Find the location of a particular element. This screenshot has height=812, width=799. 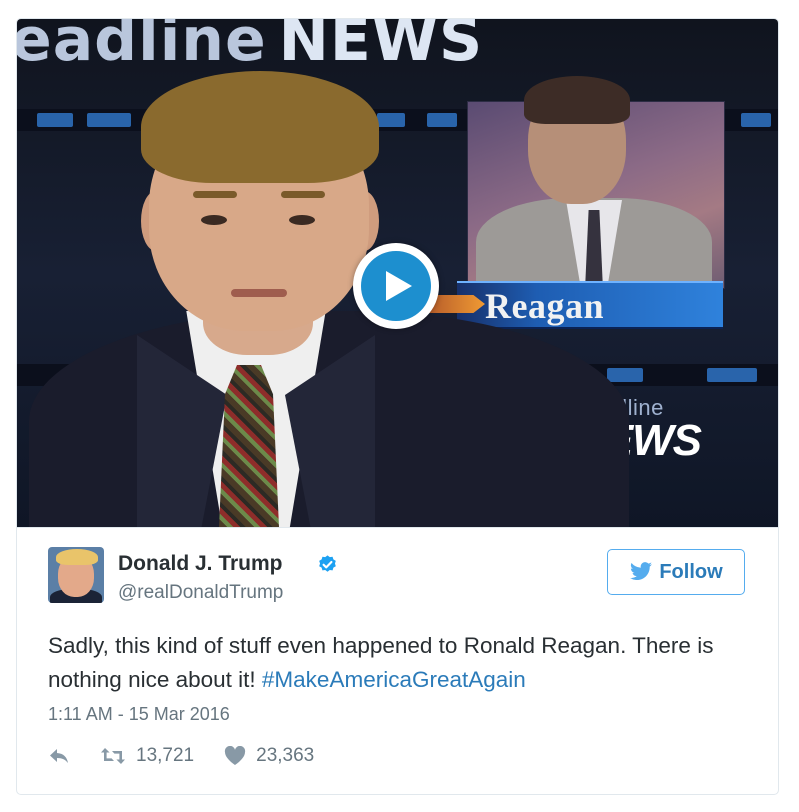

inset-reagan-photo is located at coordinates (596, 192).